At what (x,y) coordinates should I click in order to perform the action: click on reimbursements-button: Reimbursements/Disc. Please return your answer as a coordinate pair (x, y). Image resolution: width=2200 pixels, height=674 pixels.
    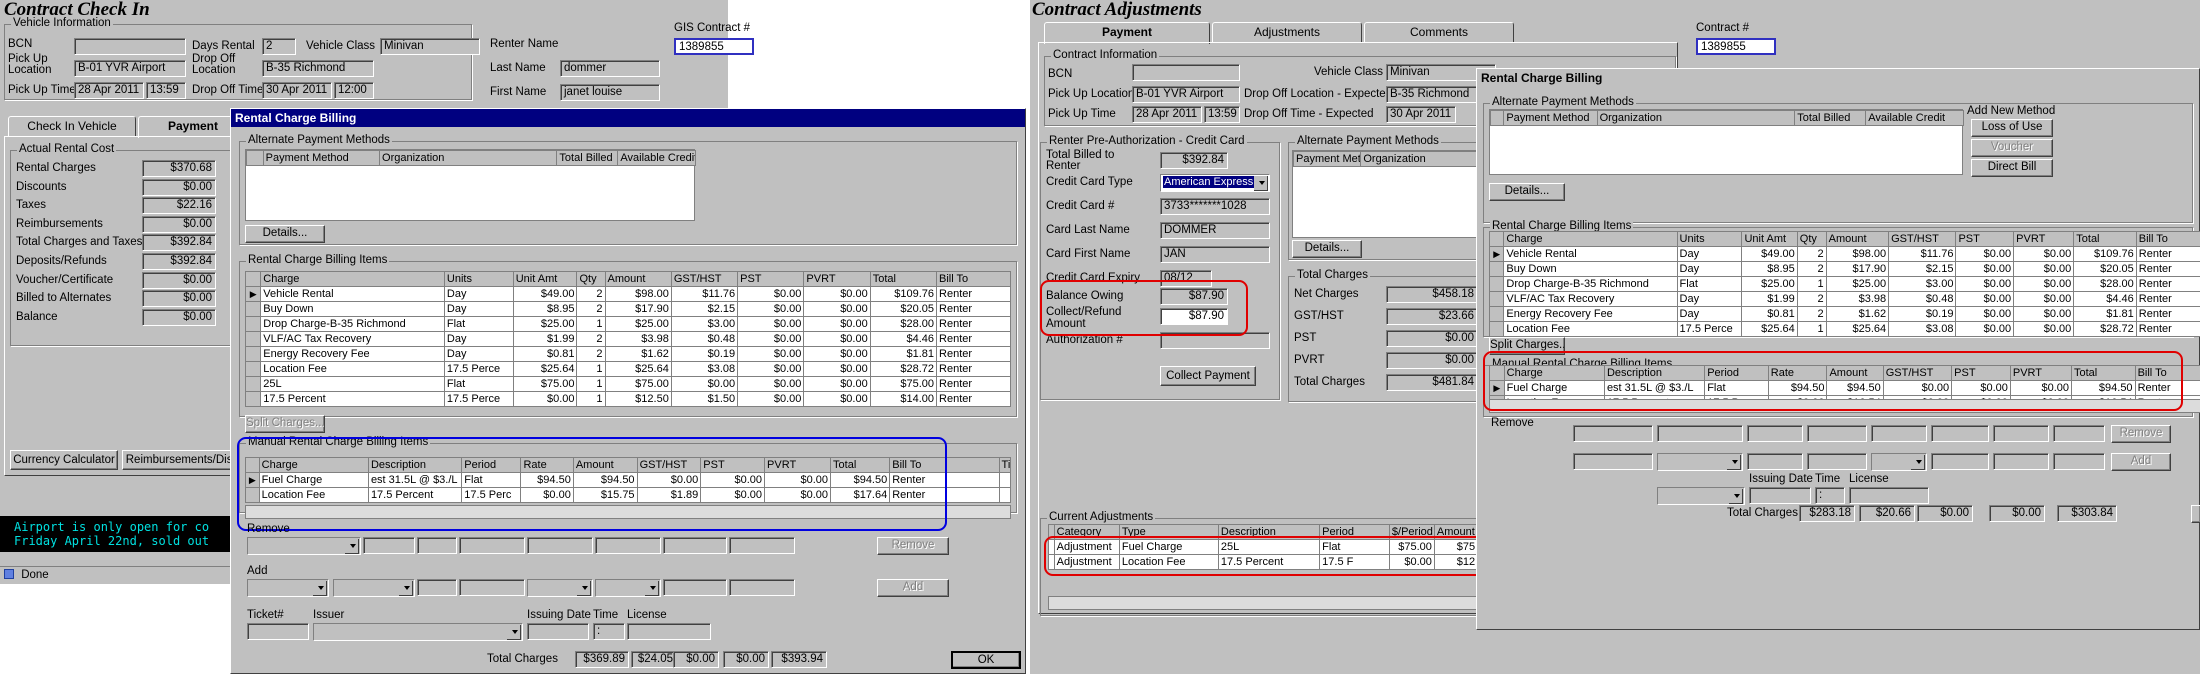
    Looking at the image, I should click on (182, 460).